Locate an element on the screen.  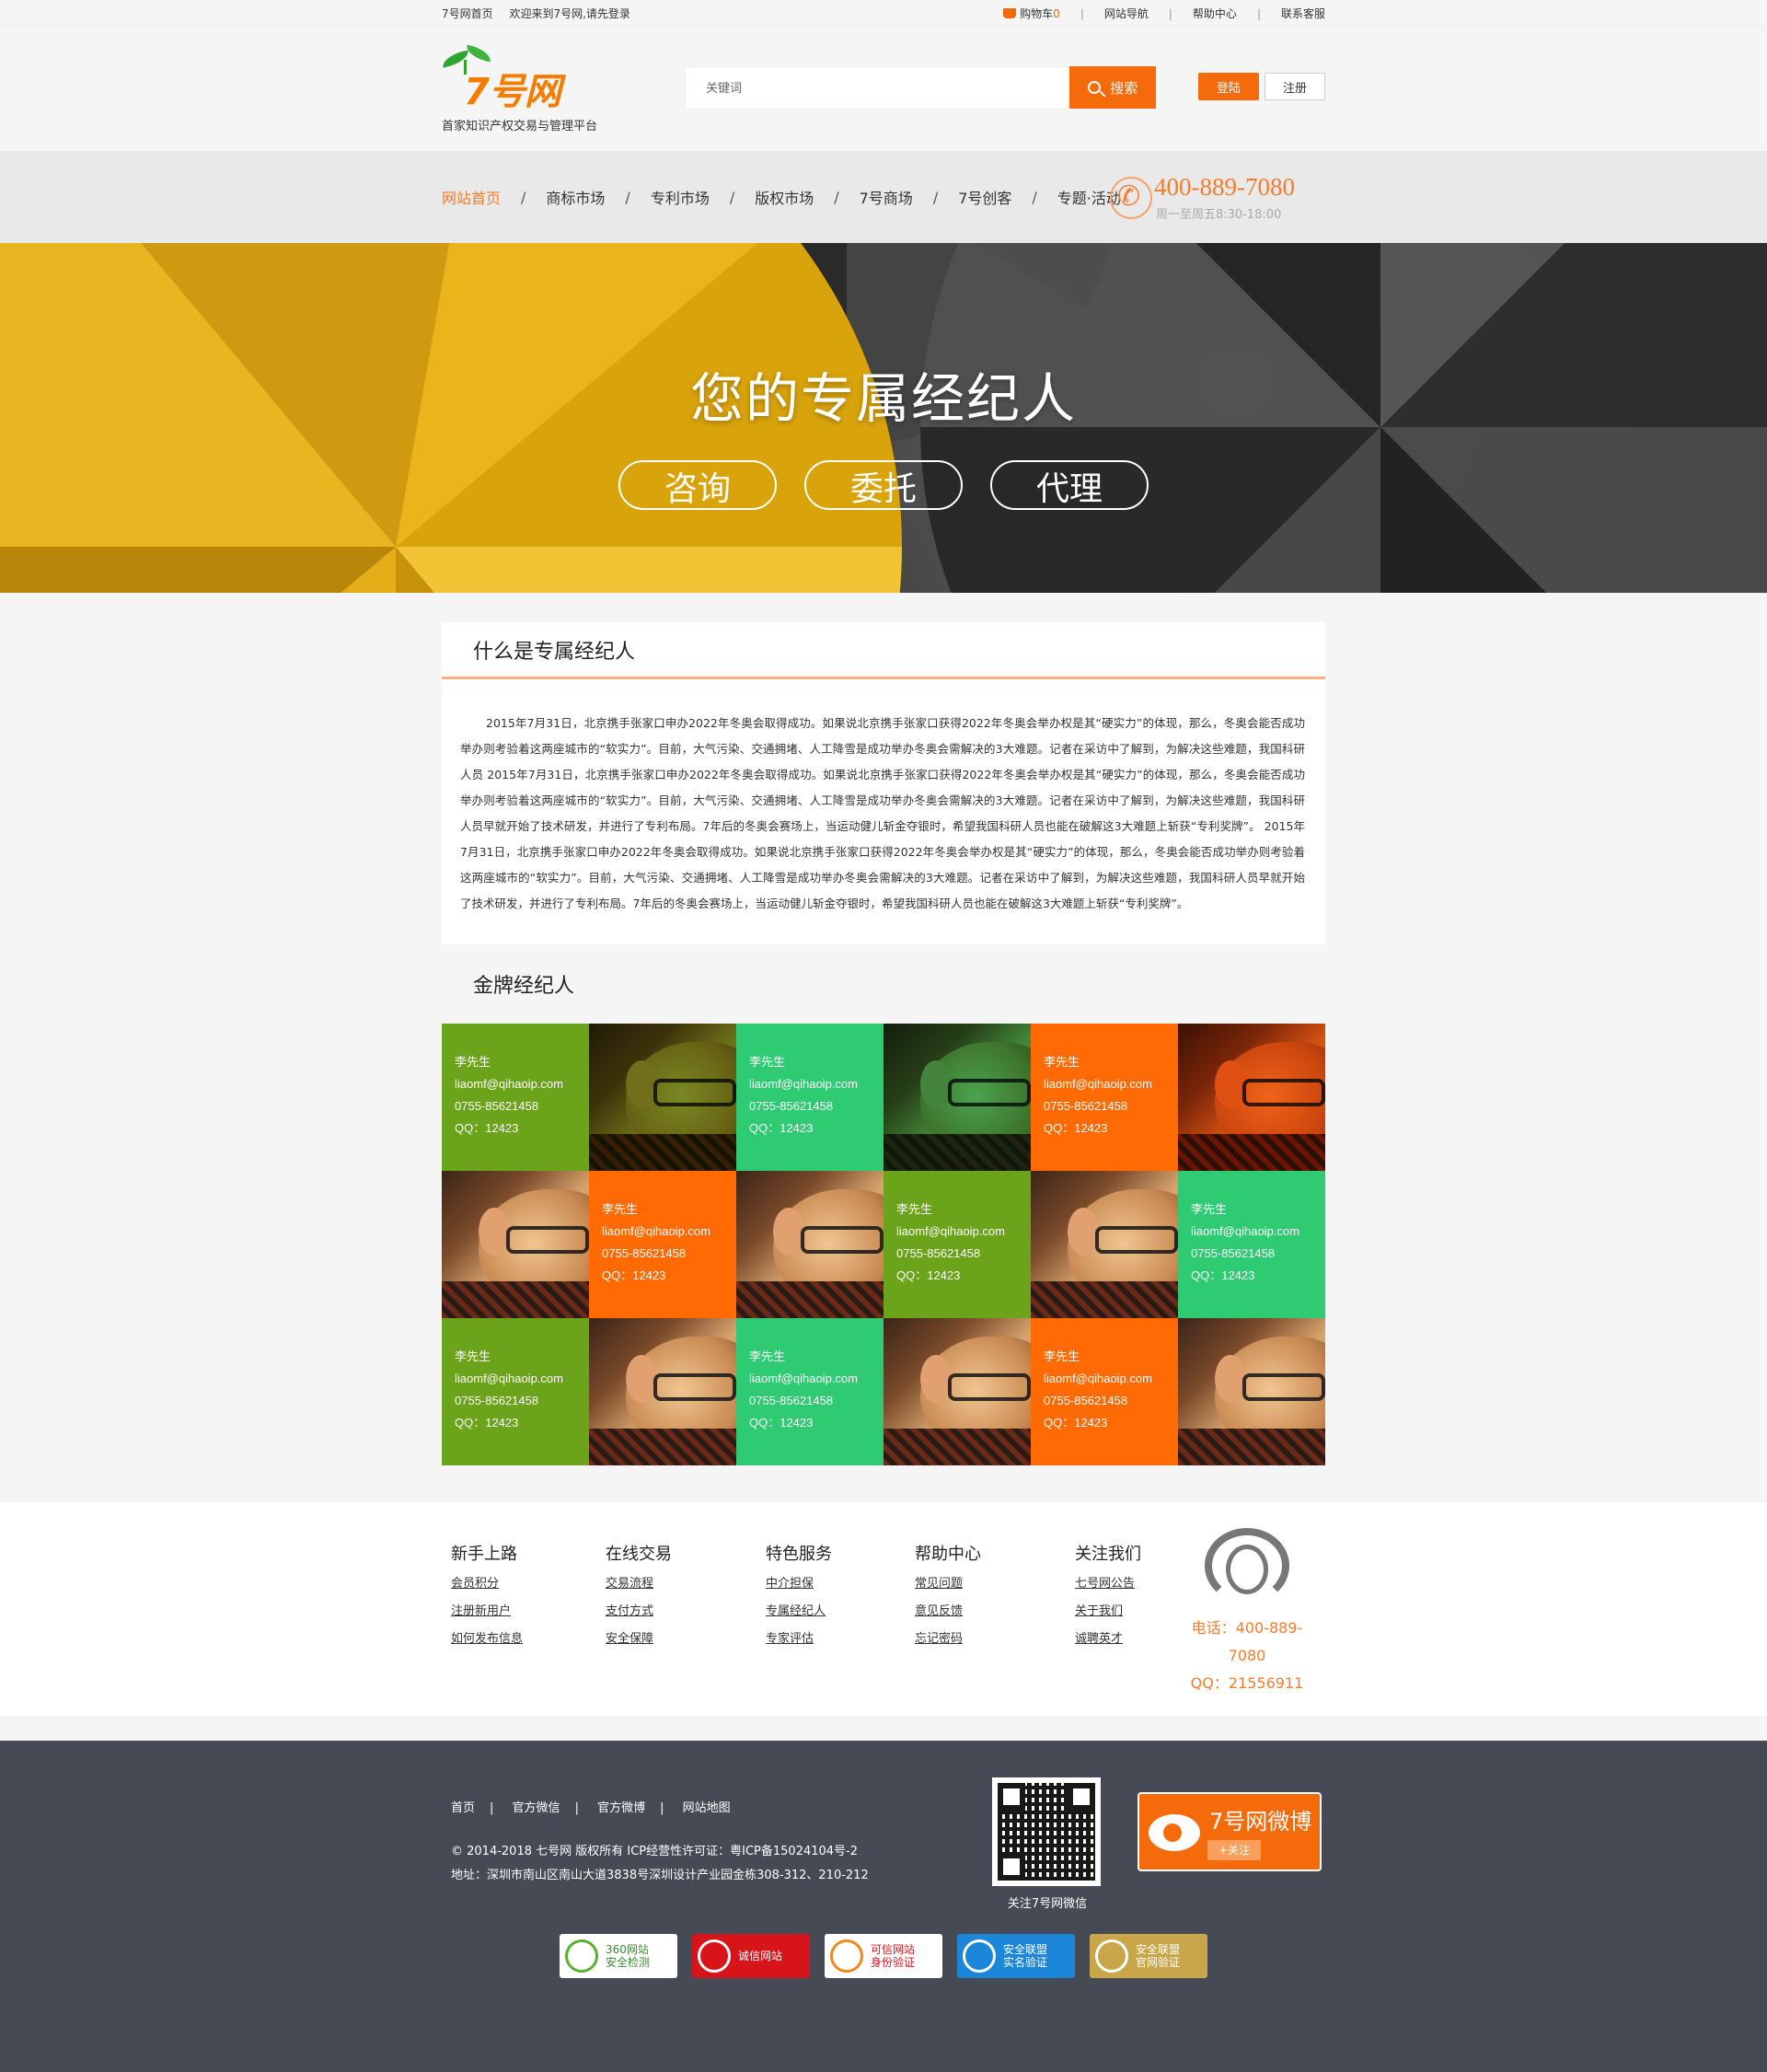
footer-link: 交易流程 is located at coordinates (639, 1584).